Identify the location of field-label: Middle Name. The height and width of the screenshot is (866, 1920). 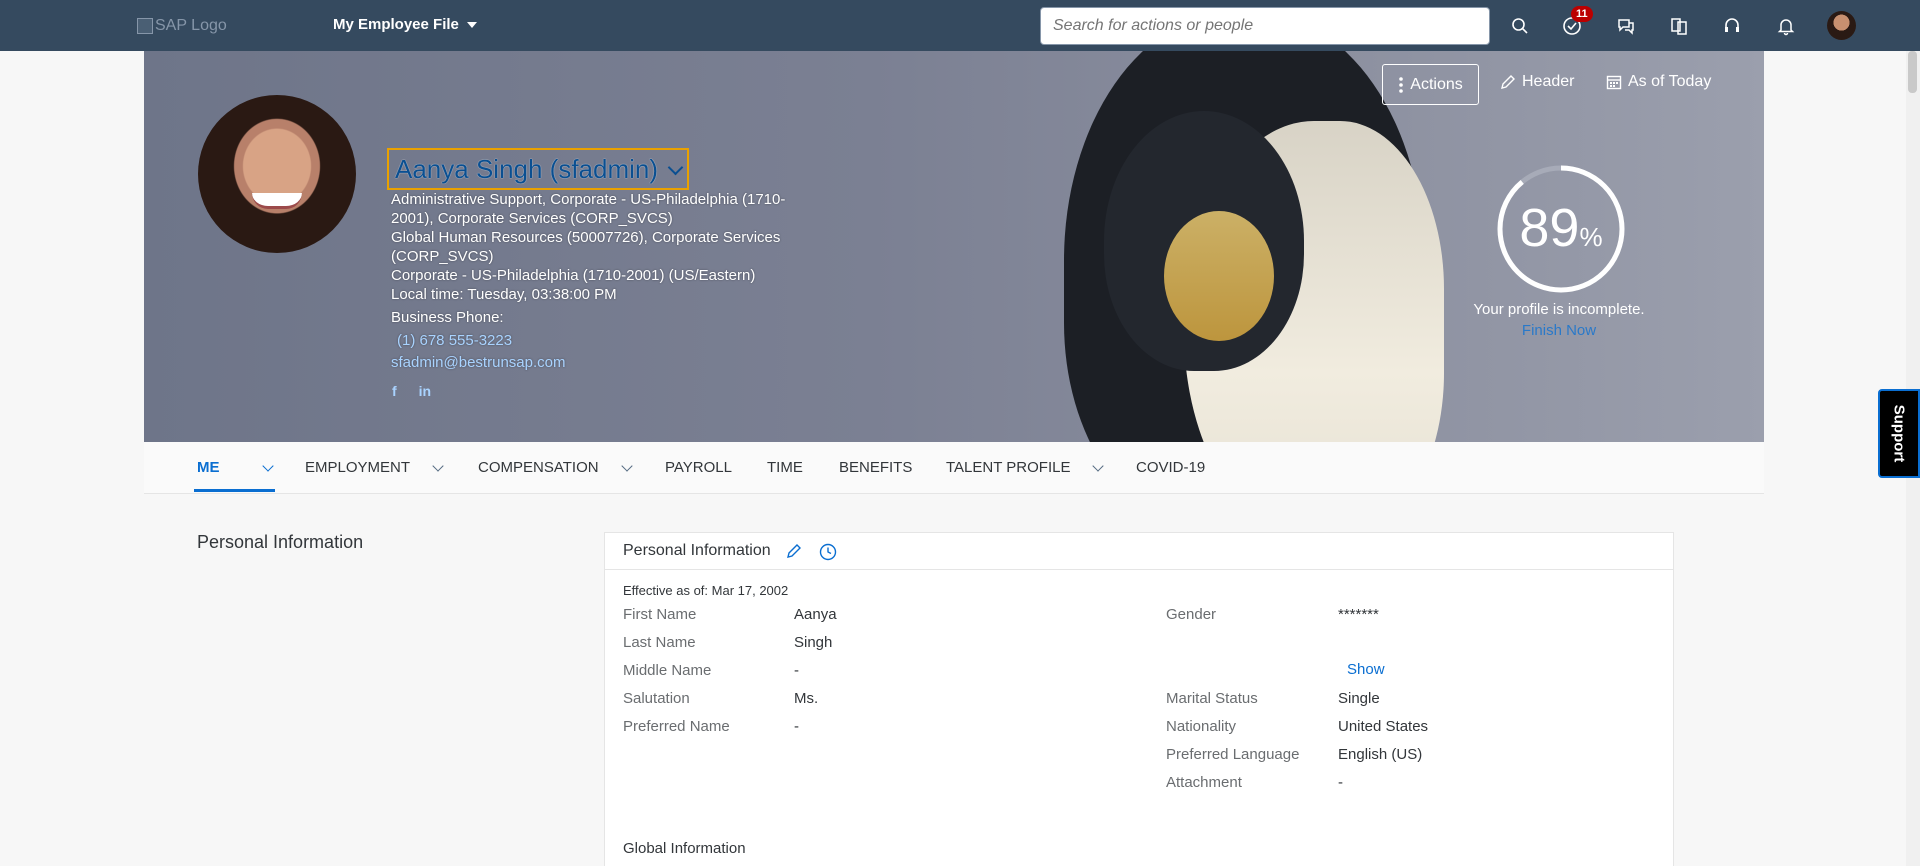
(667, 670).